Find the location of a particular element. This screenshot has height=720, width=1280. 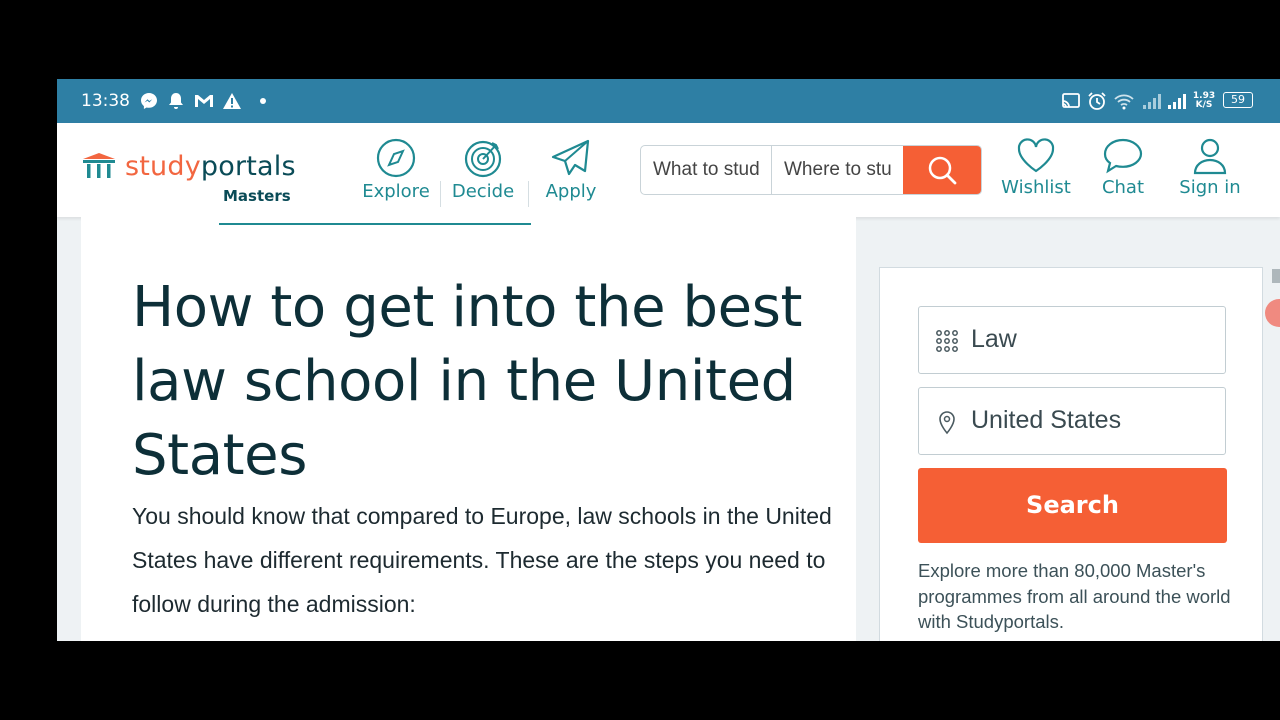

nav-decide: Decide is located at coordinates (483, 169).